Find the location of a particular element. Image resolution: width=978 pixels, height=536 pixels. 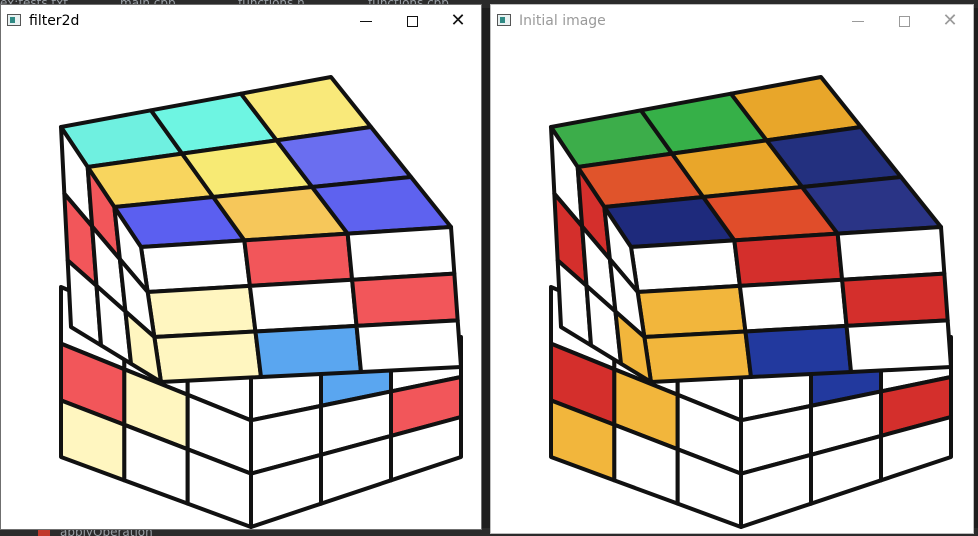

title-bar: Initial image ✕ is located at coordinates (732, 21).